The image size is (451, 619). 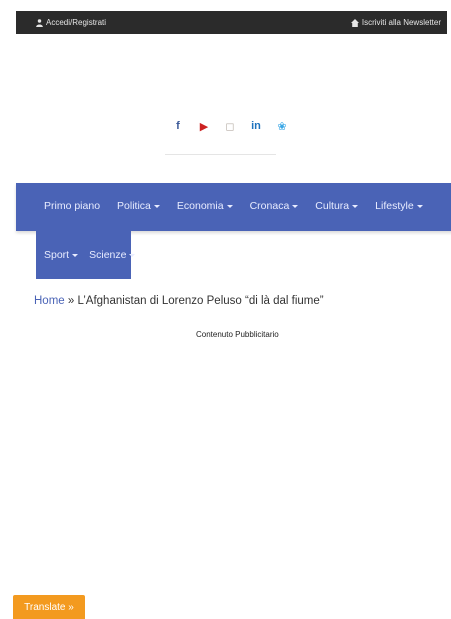 I want to click on facebook-icon: f, so click(x=178, y=126).